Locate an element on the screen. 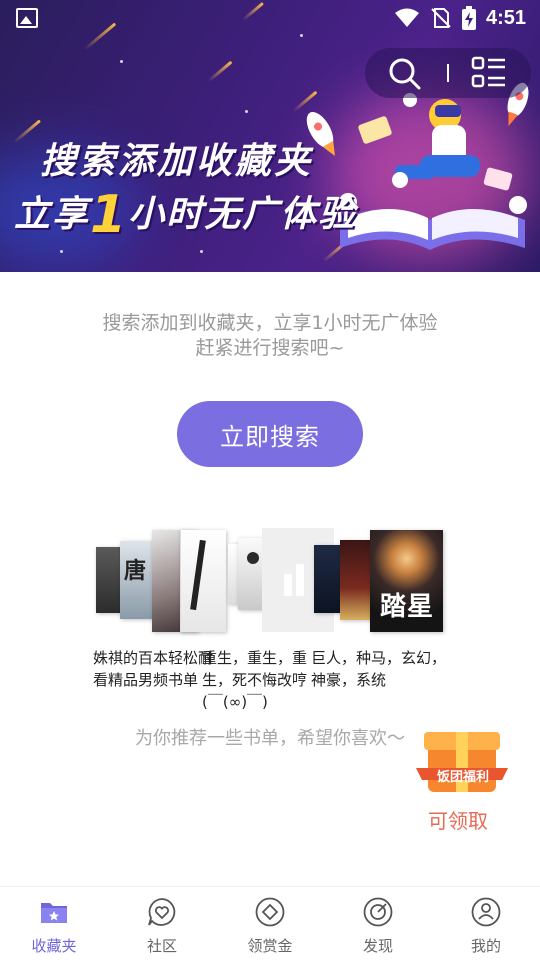  nav-item-favorites: 收藏夹 is located at coordinates (54, 923).